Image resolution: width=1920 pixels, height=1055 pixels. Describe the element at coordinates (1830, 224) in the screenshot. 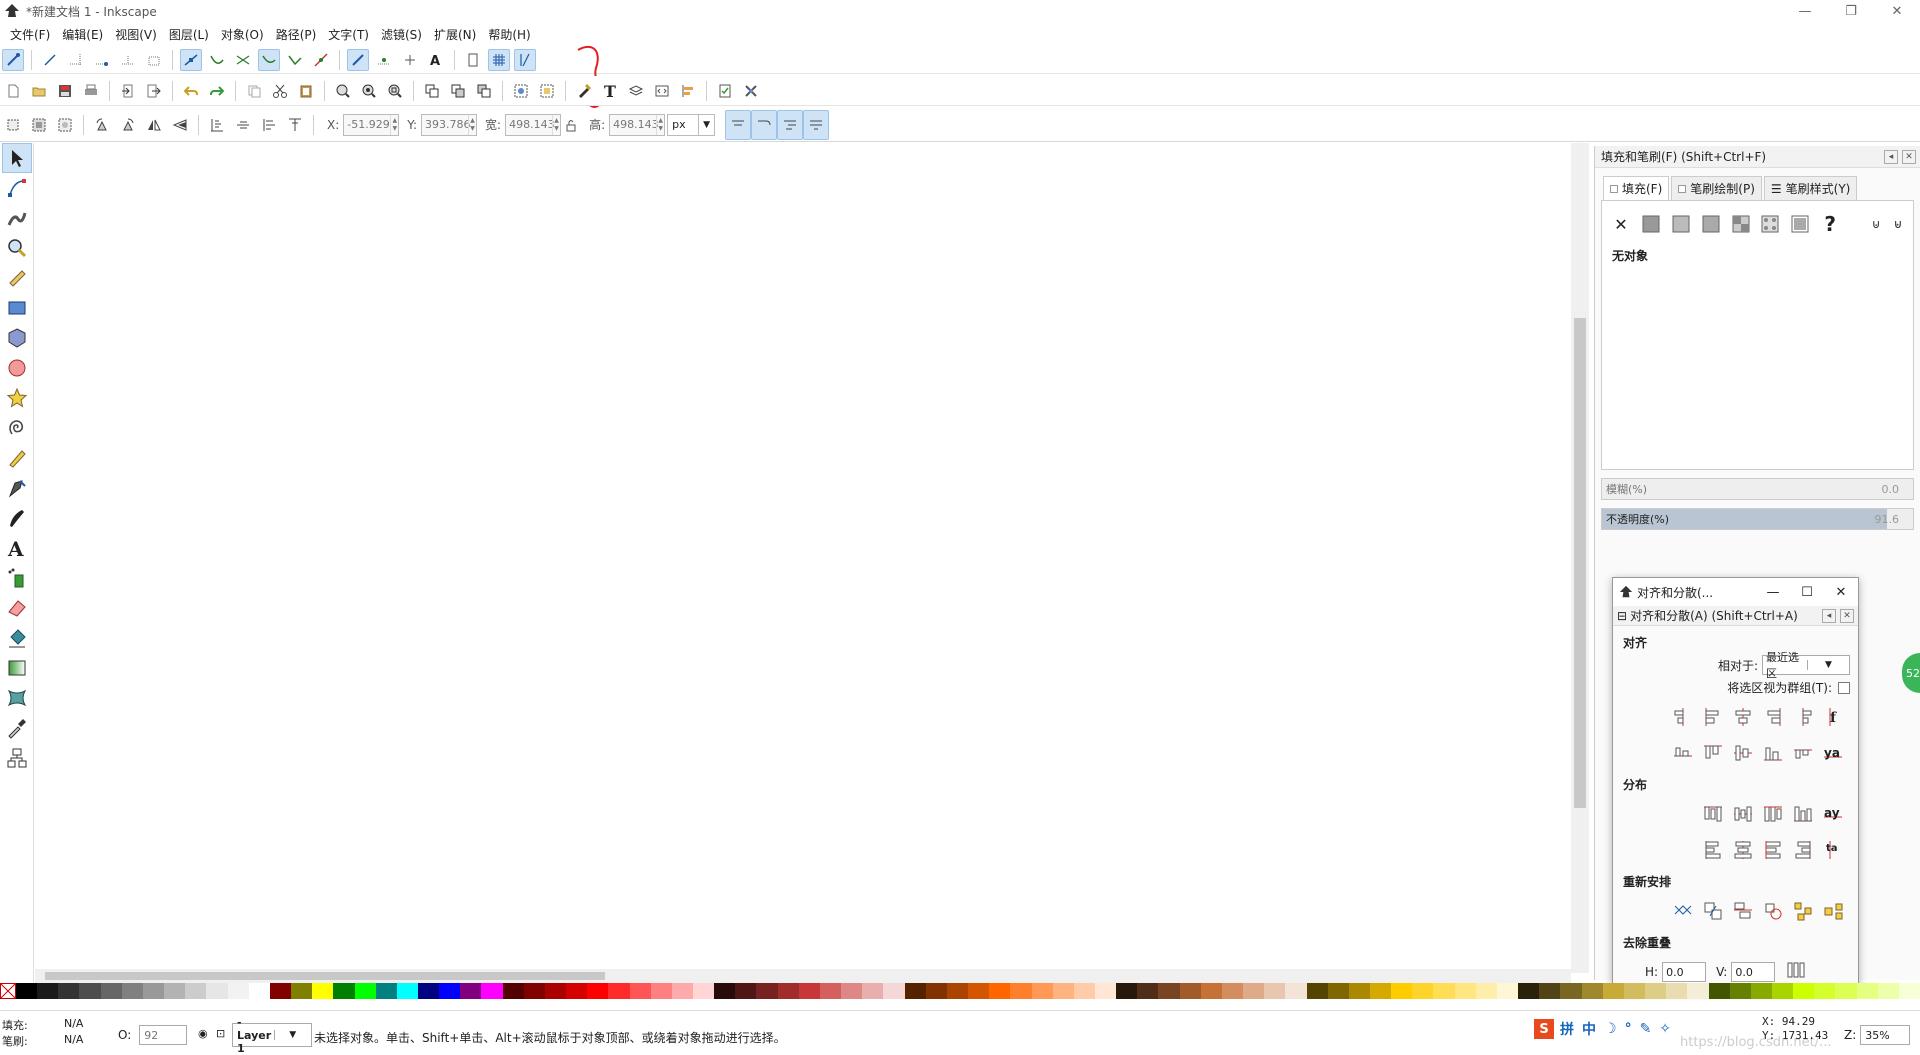

I see `unset-paint-icon: ?` at that location.